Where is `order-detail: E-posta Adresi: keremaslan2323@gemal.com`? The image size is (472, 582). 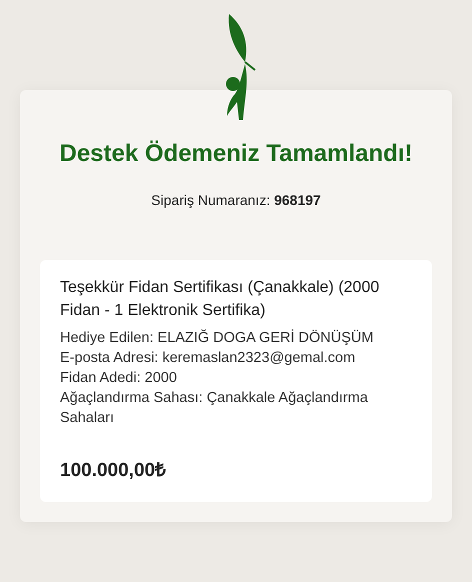
order-detail: E-posta Adresi: keremaslan2323@gemal.com is located at coordinates (208, 358).